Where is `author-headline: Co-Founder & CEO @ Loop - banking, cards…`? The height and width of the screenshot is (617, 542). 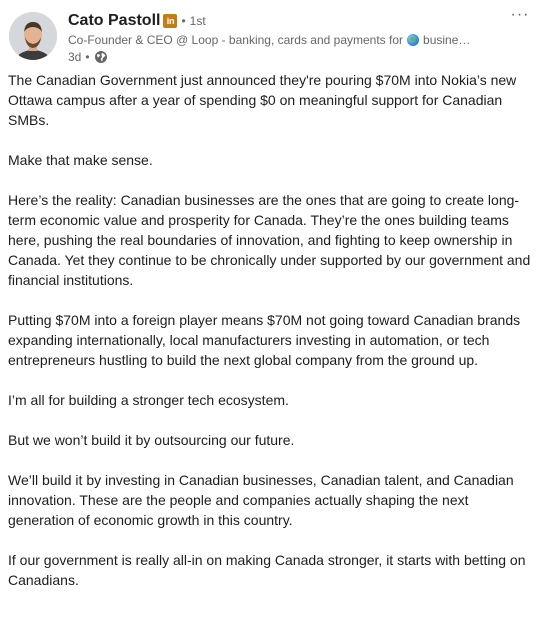
author-headline: Co-Founder & CEO @ Loop - banking, cards… is located at coordinates (280, 40).